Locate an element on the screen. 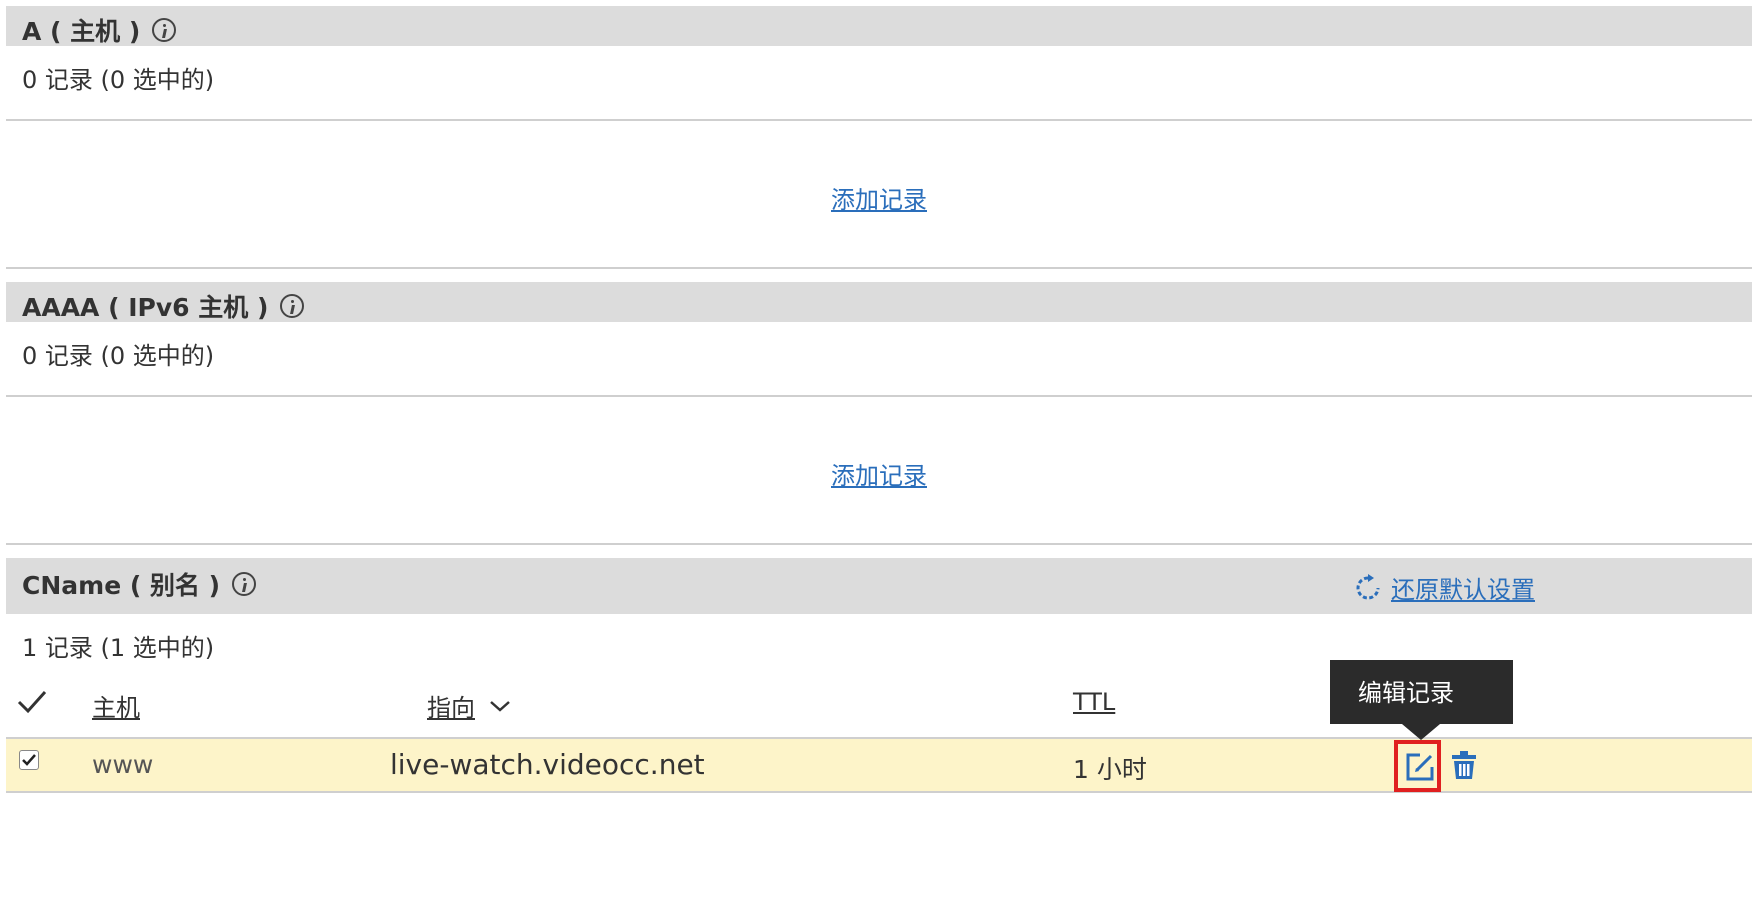 The width and height of the screenshot is (1758, 912). restore-defaults-button: 还原默认设置 is located at coordinates (1445, 587).